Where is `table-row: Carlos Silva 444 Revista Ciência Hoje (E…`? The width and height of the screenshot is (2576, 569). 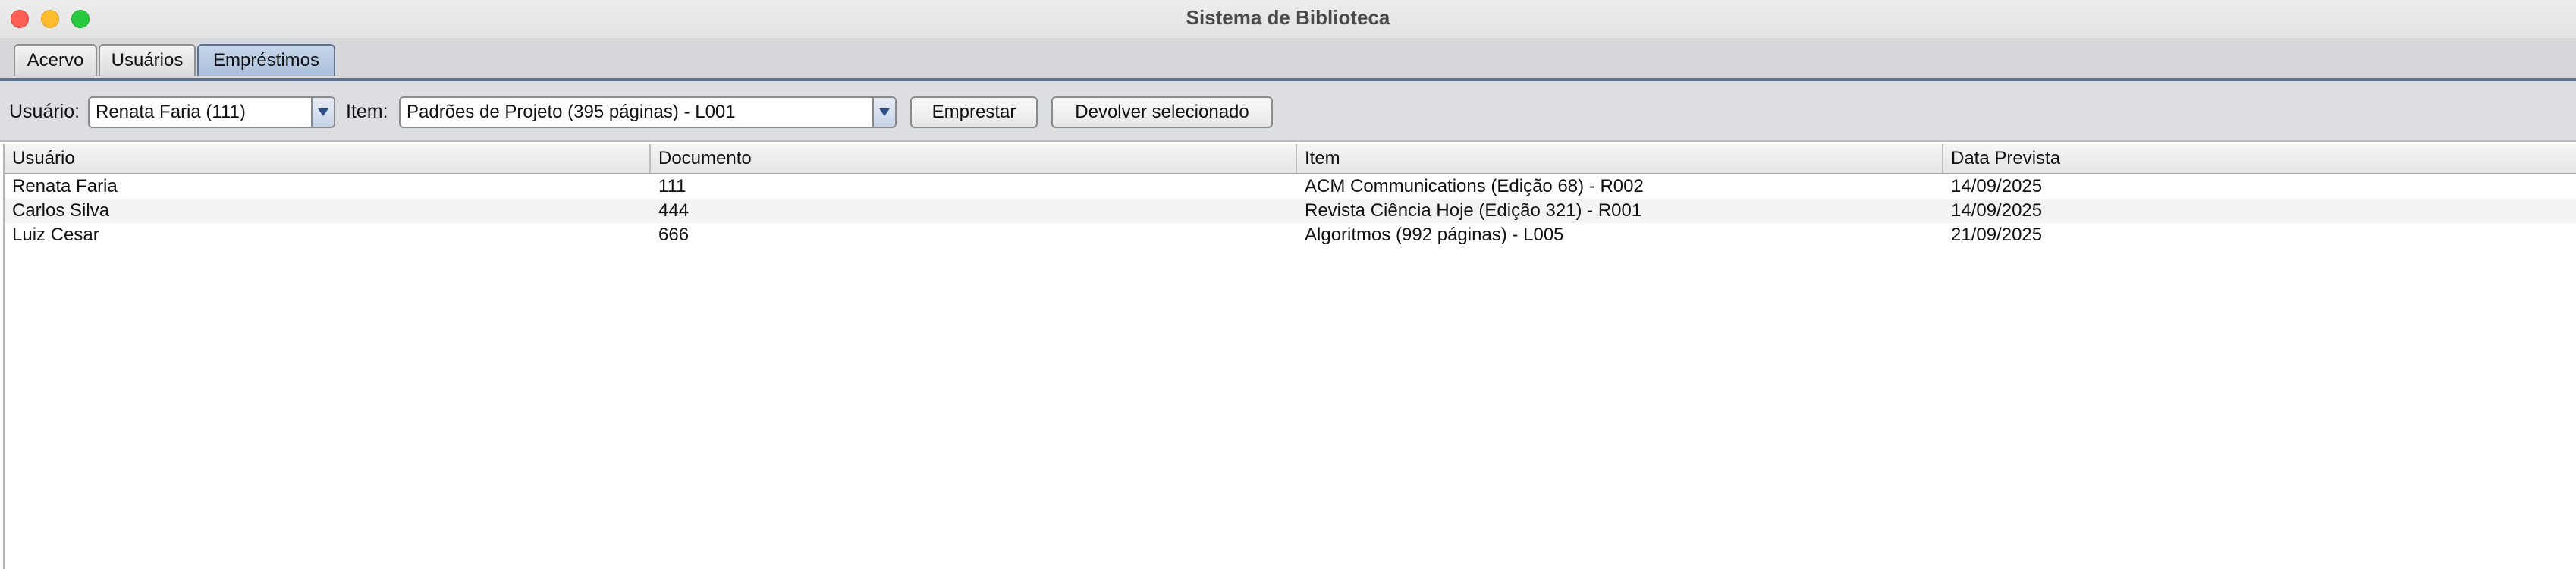
table-row: Carlos Silva 444 Revista Ciência Hoje (E… is located at coordinates (1290, 211).